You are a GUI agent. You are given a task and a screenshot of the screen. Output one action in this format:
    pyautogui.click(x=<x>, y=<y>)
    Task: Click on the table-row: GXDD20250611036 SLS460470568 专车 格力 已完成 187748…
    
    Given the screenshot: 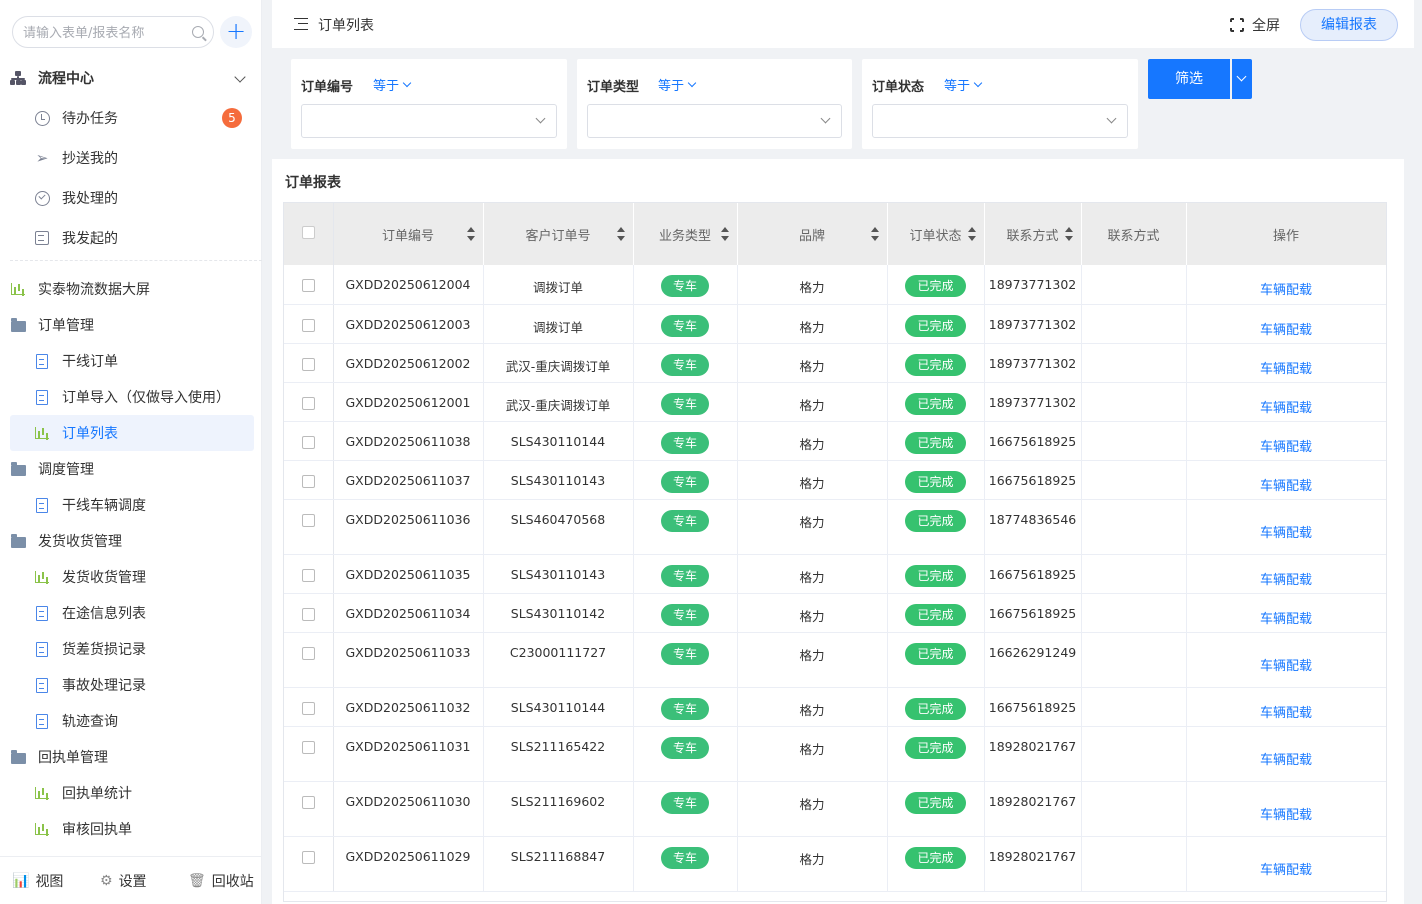 What is the action you would take?
    pyautogui.click(x=835, y=527)
    